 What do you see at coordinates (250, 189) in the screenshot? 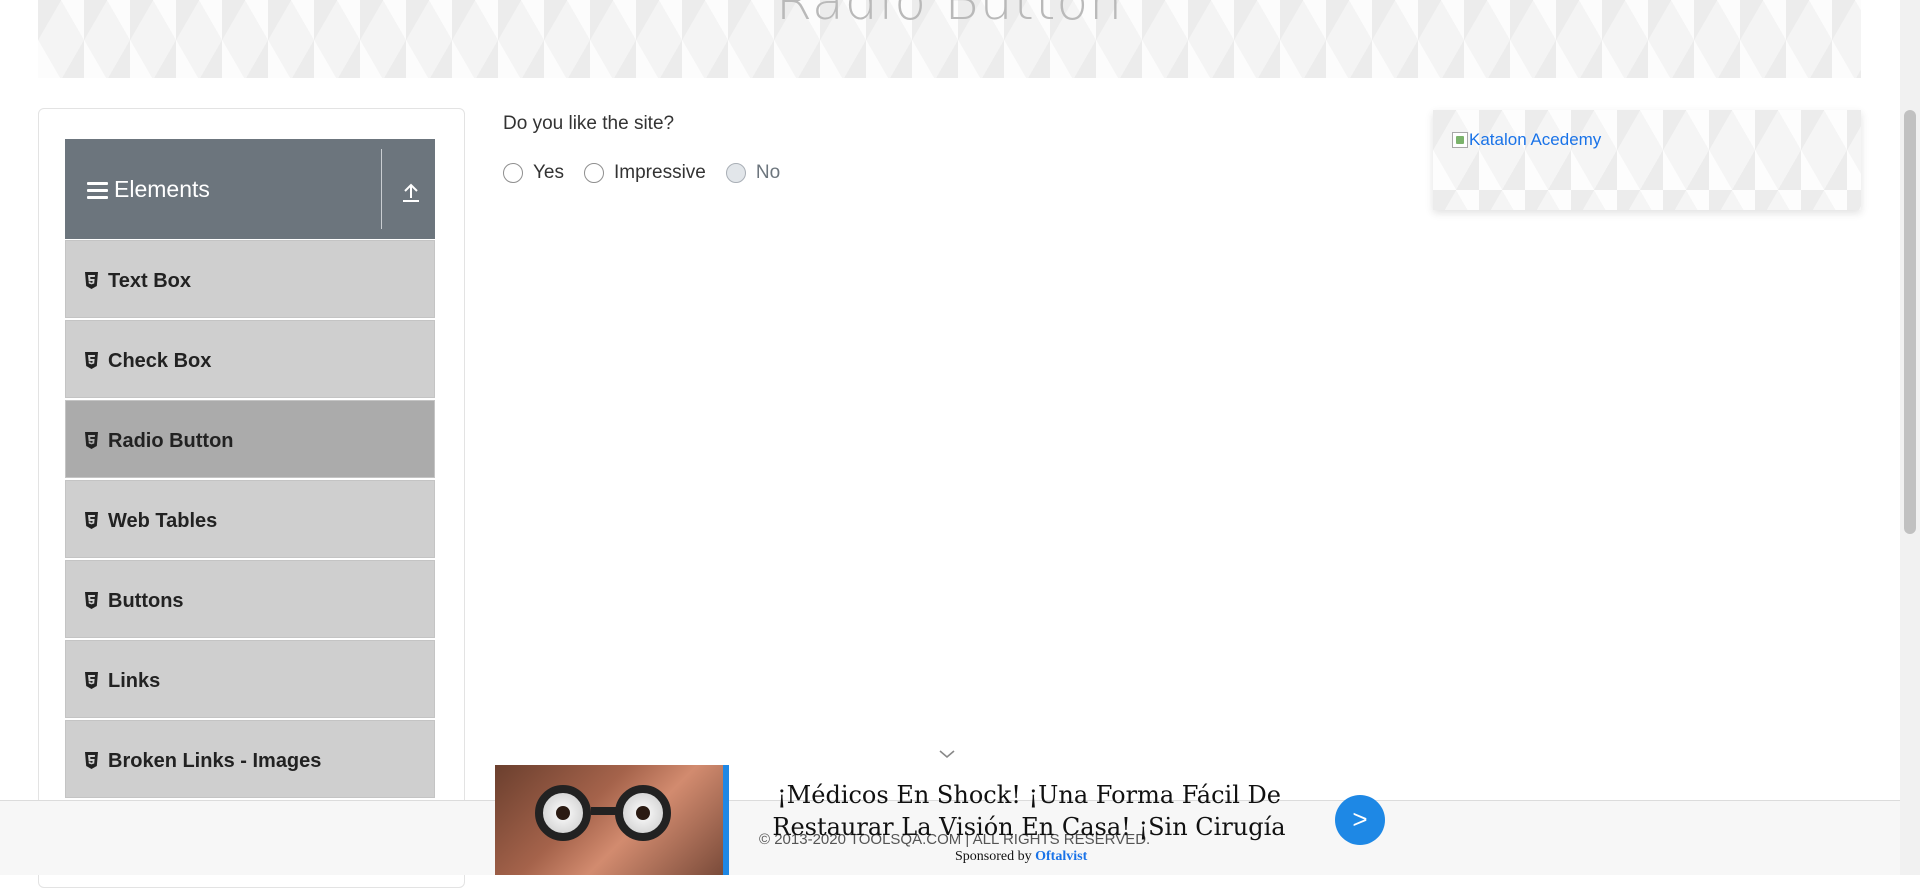
I see `elements-group-header: Elements` at bounding box center [250, 189].